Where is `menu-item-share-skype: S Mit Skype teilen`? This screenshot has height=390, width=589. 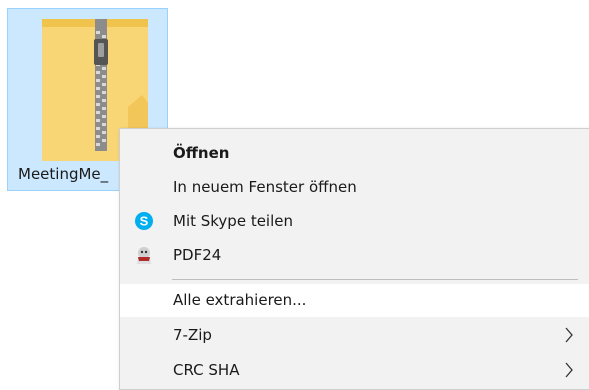
menu-item-share-skype: S Mit Skype teilen is located at coordinates (354, 221).